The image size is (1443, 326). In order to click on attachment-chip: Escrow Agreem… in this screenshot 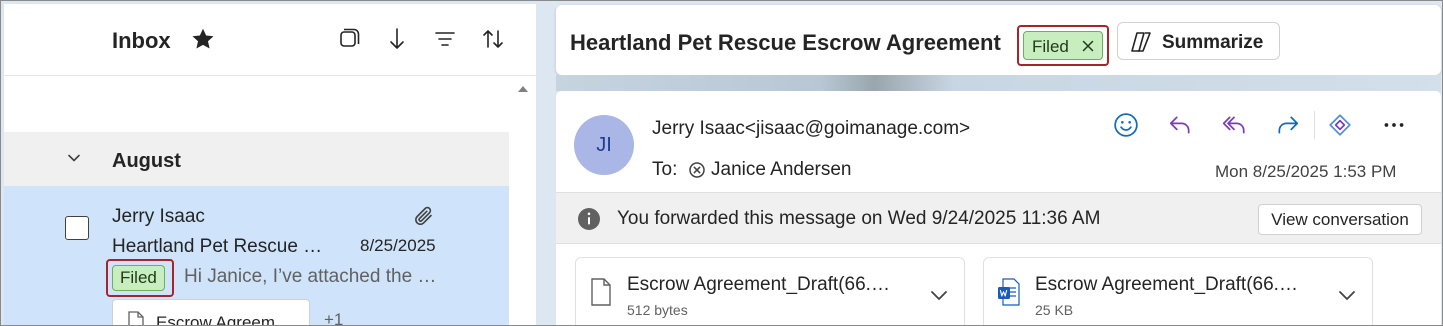, I will do `click(211, 312)`.